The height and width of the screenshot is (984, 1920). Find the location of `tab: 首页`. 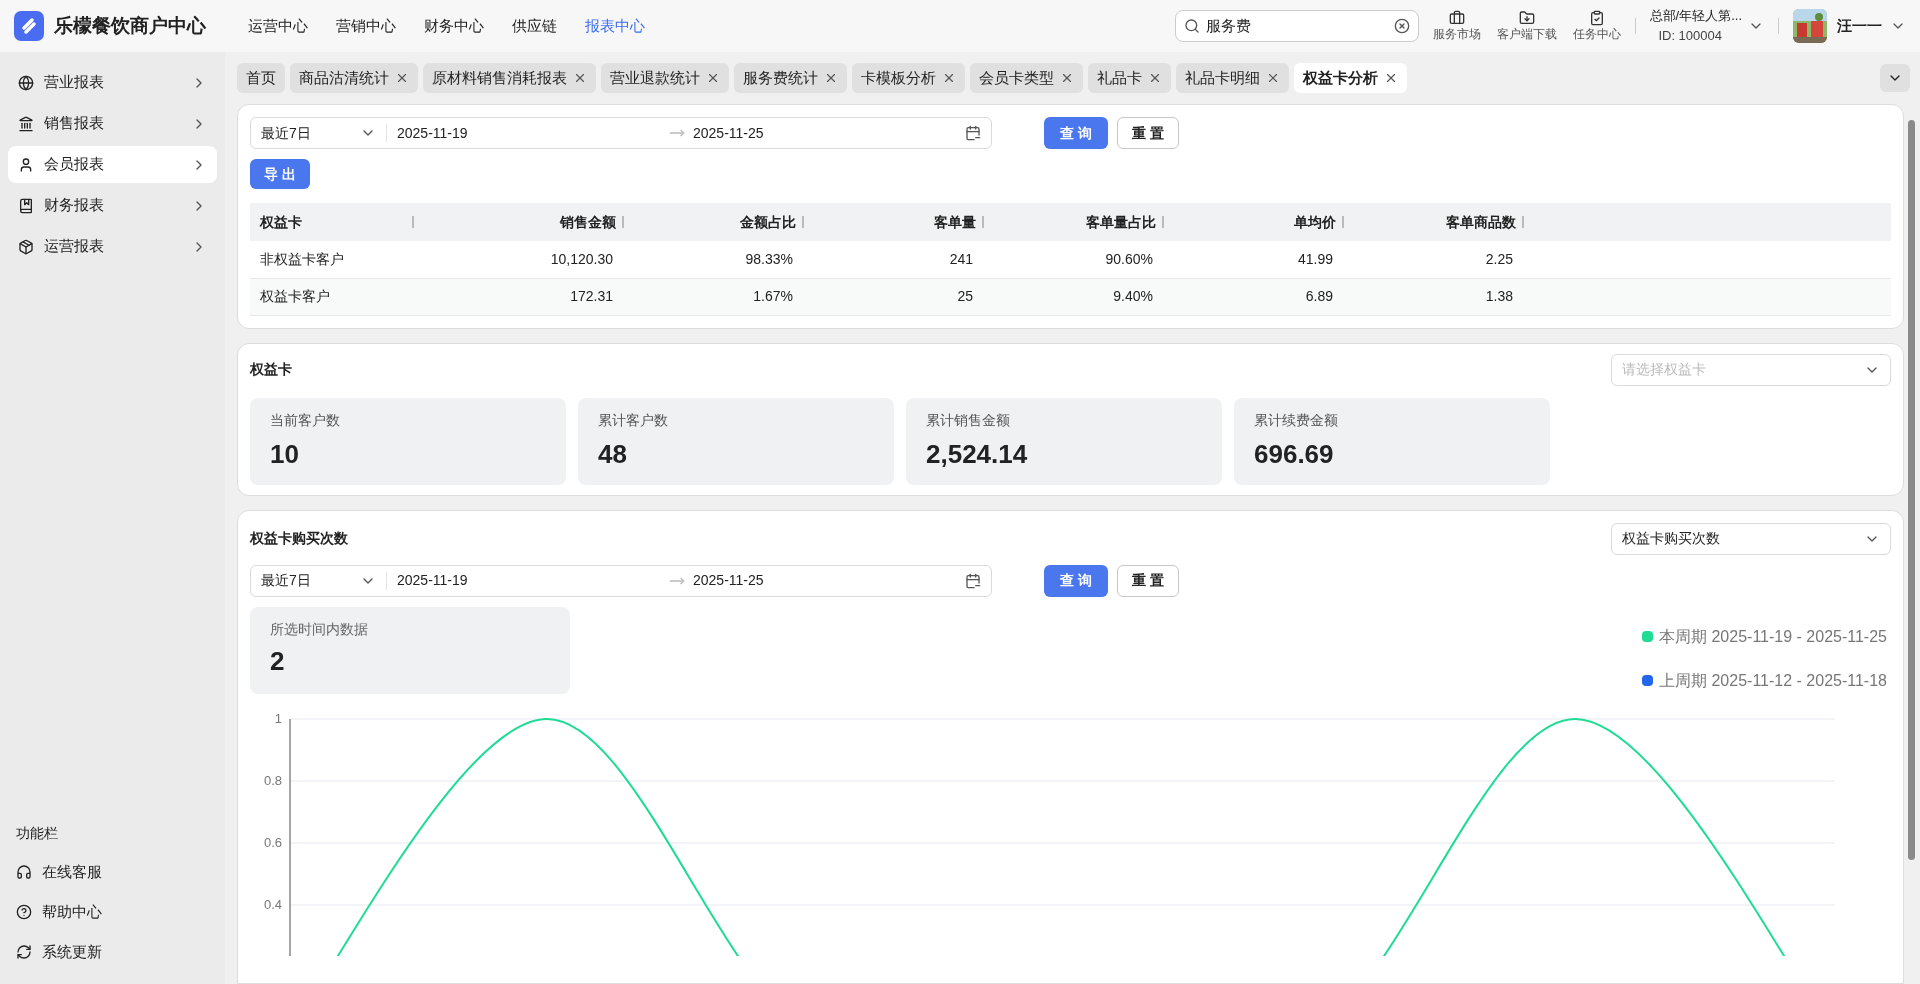

tab: 首页 is located at coordinates (261, 78).